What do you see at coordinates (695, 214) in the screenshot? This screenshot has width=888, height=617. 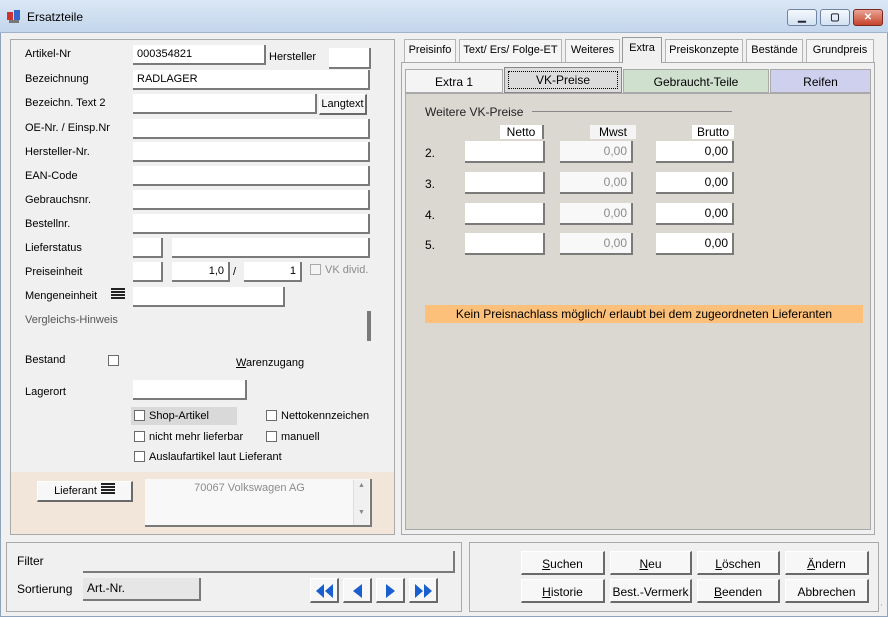 I see `brutto-field-4: 0,00` at bounding box center [695, 214].